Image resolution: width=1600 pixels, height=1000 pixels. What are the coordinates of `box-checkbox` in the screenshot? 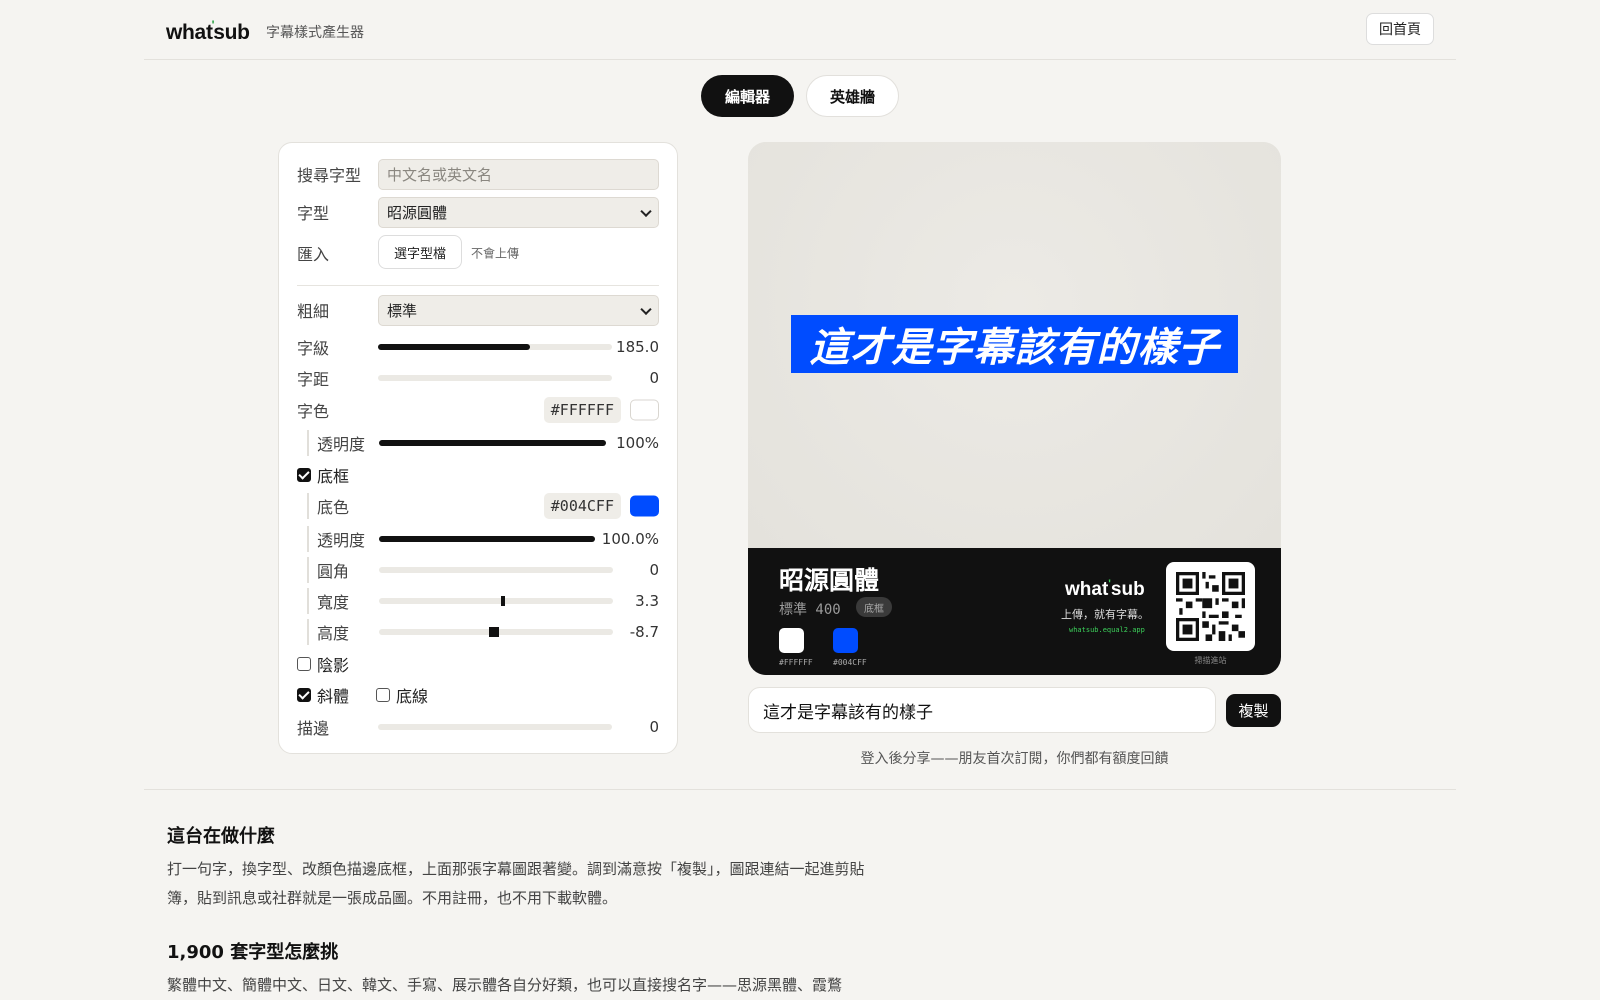 It's located at (304, 475).